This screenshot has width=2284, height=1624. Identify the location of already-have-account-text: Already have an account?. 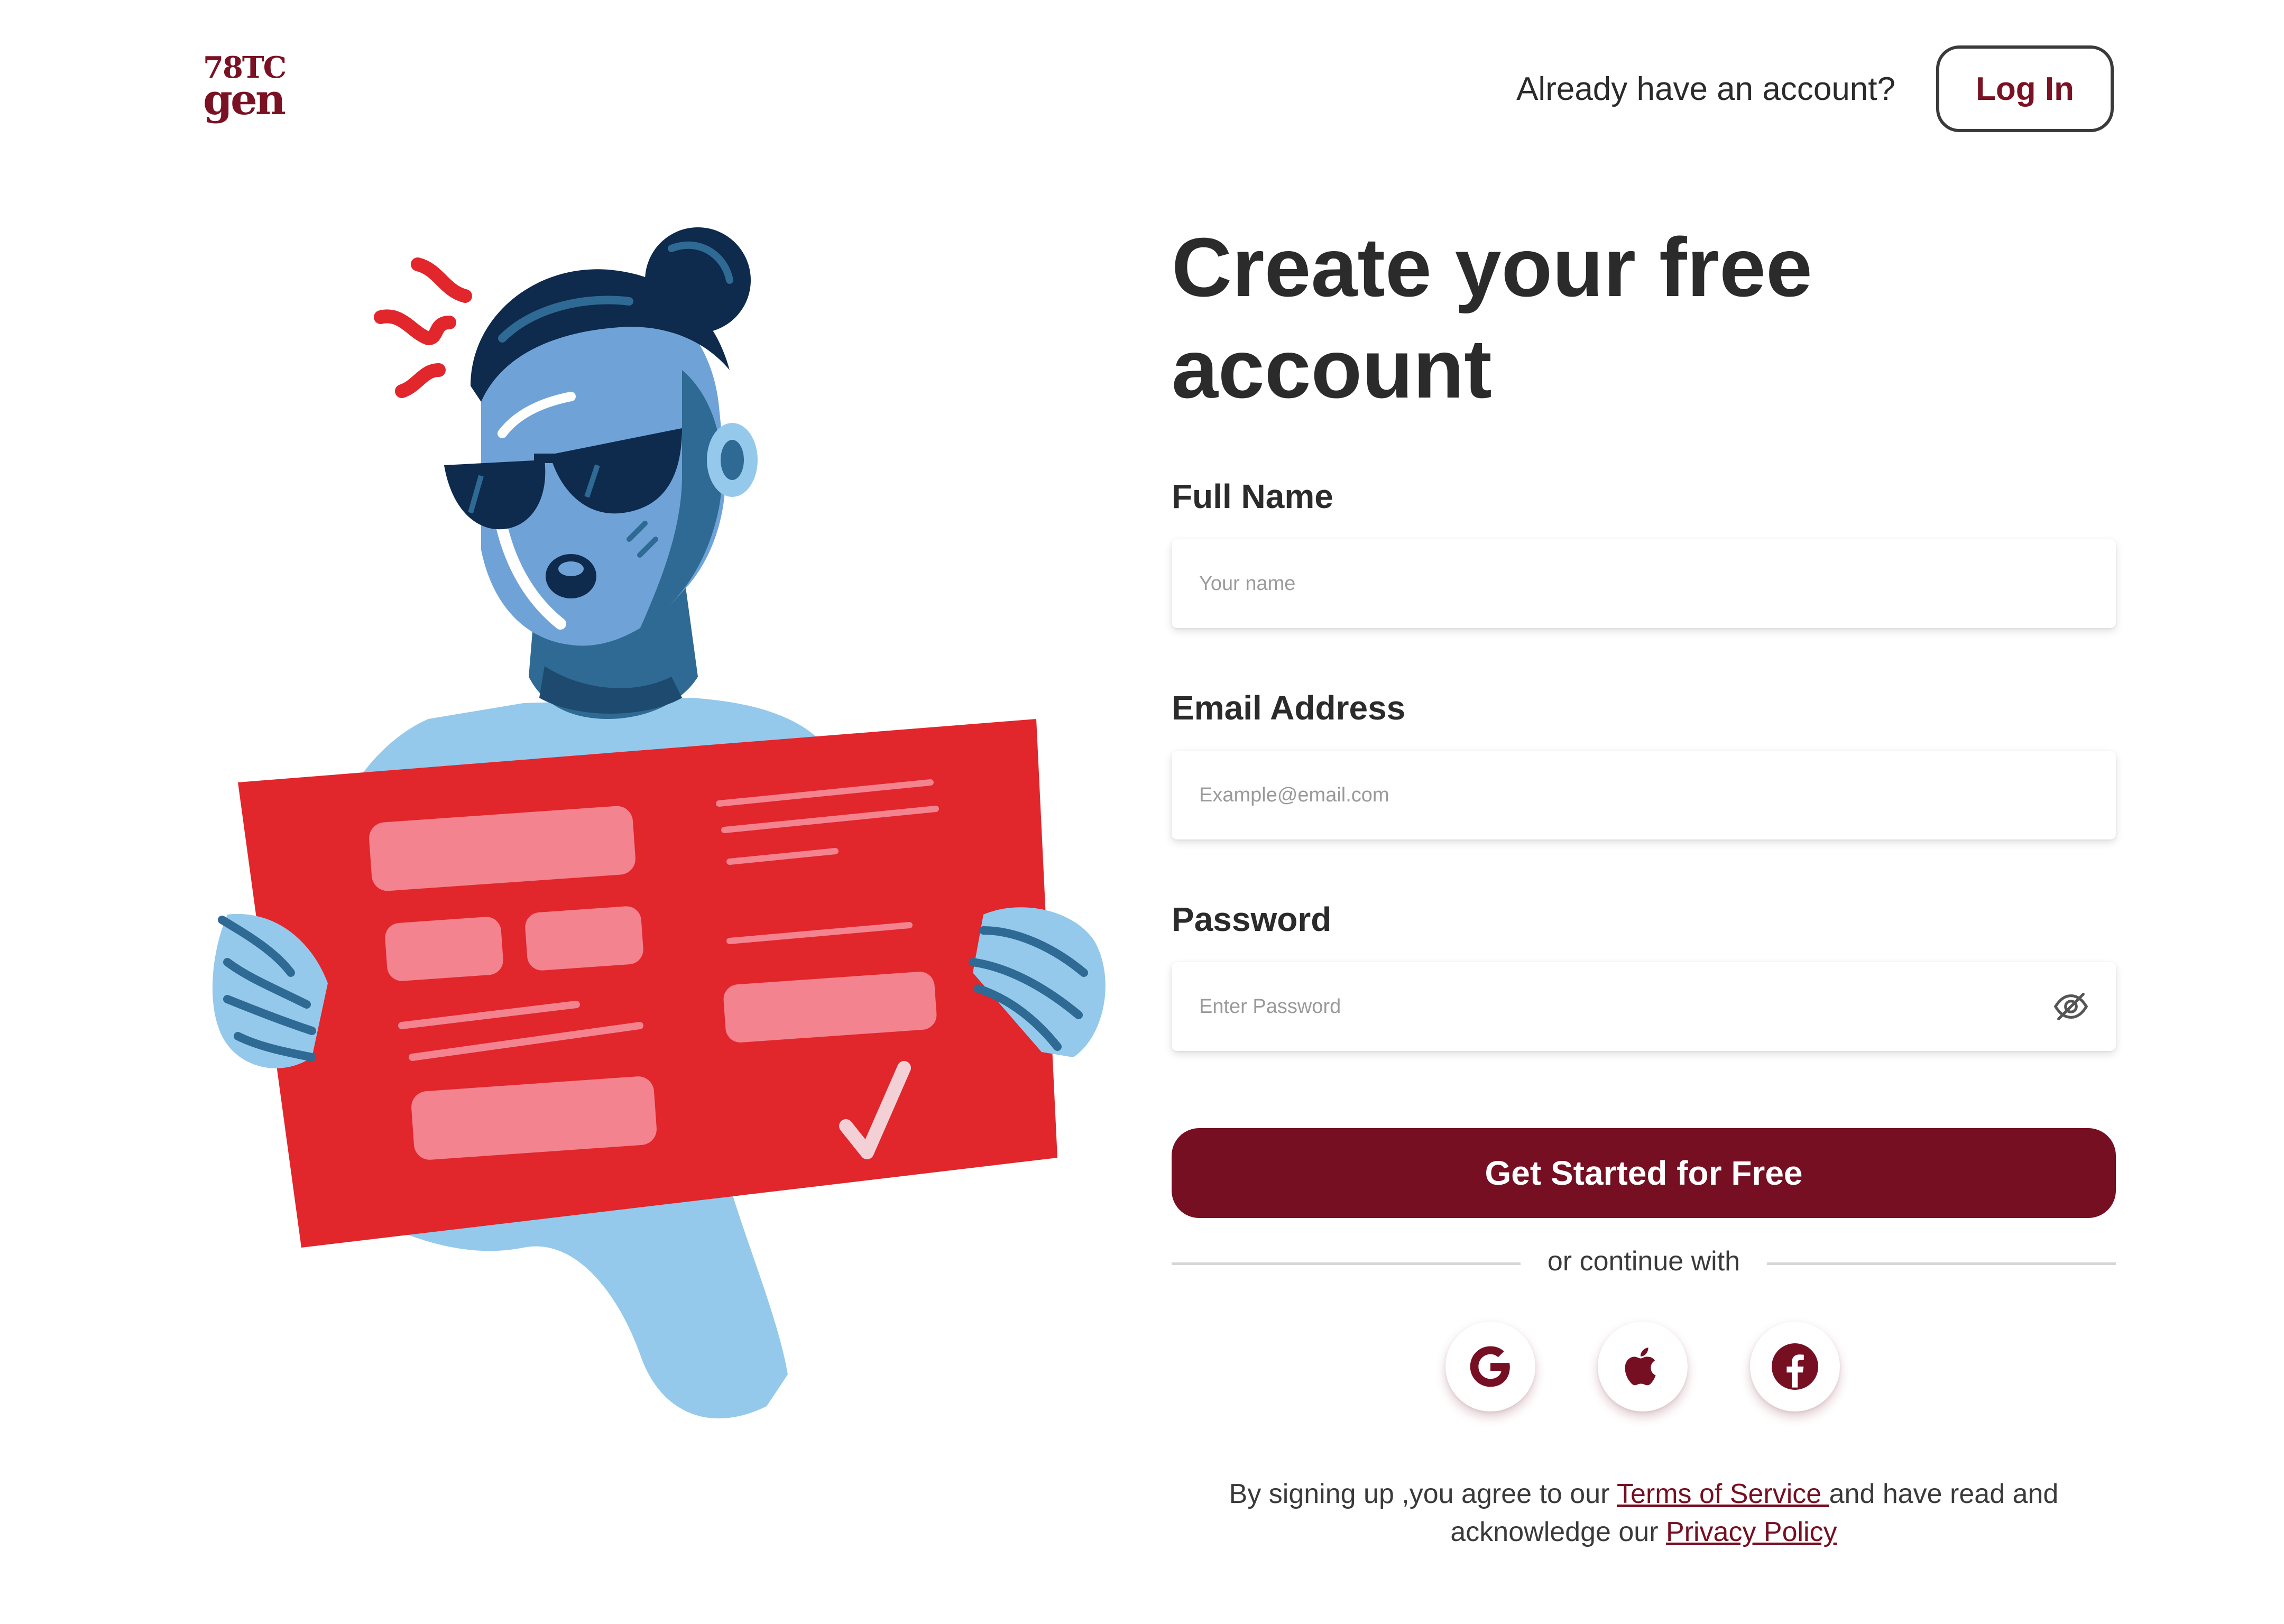
(1705, 89).